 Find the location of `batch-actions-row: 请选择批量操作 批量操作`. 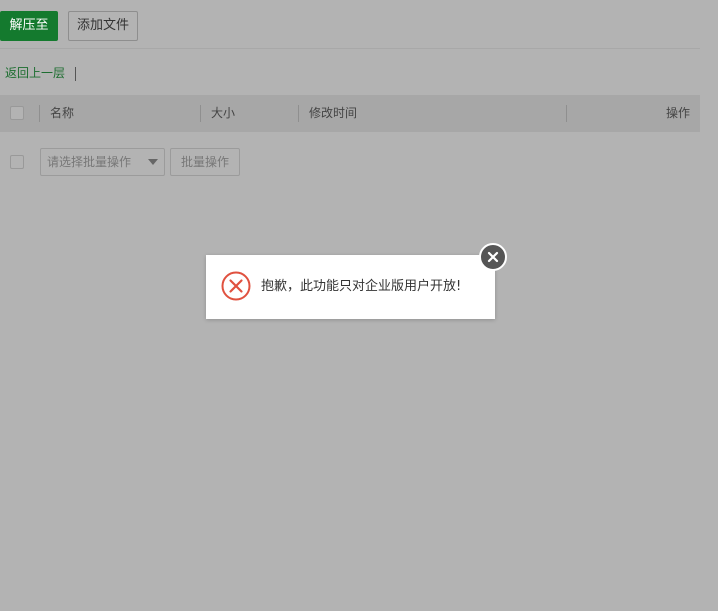

batch-actions-row: 请选择批量操作 批量操作 is located at coordinates (350, 162).